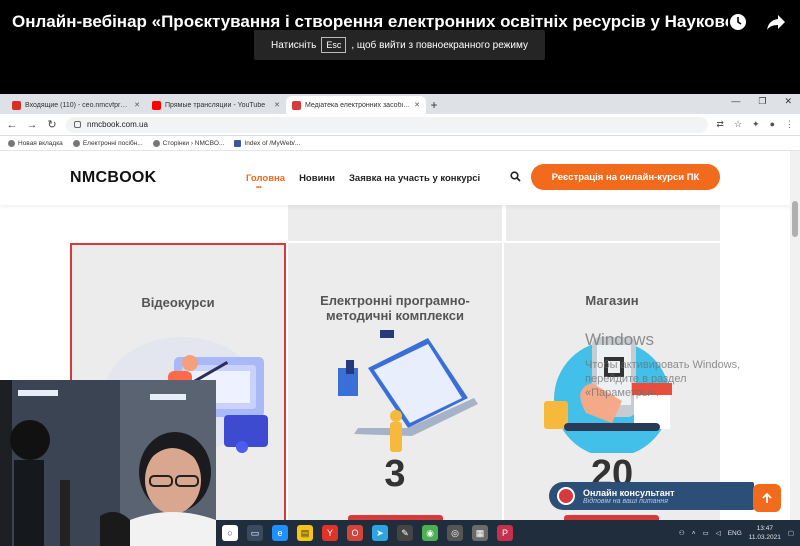 This screenshot has width=800, height=546. I want to click on card-title: Магазин, so click(612, 300).